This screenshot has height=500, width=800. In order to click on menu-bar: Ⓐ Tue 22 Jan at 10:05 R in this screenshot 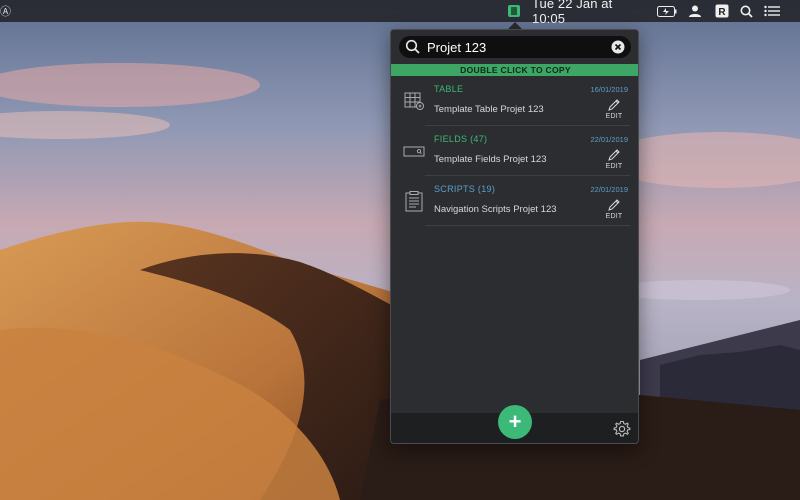, I will do `click(400, 13)`.